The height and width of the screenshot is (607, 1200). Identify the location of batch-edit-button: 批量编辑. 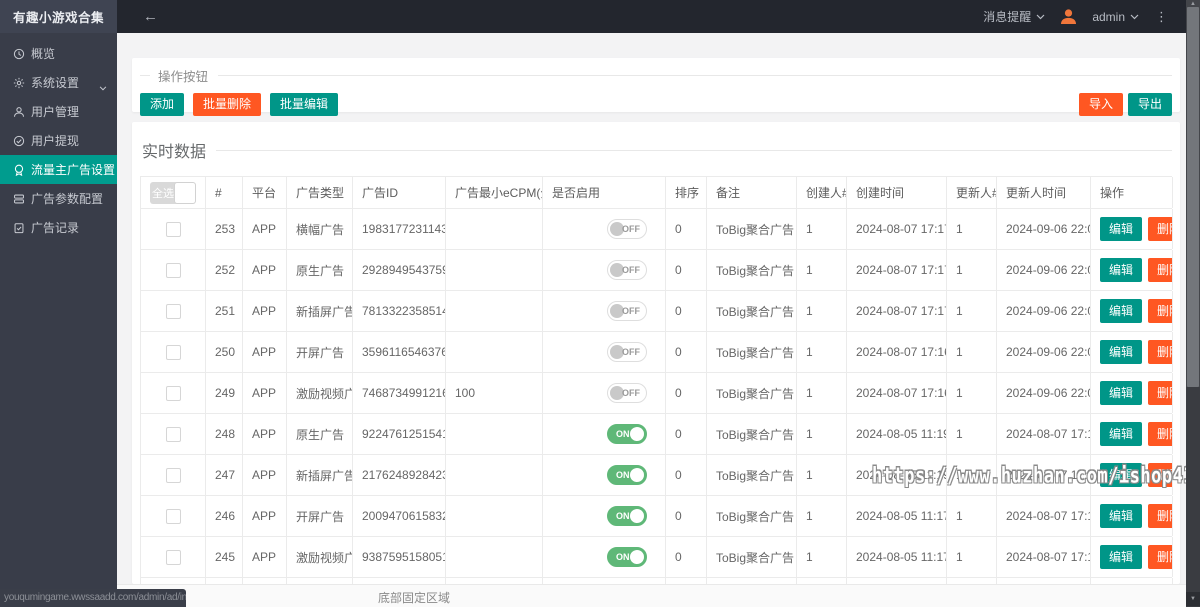
(304, 104).